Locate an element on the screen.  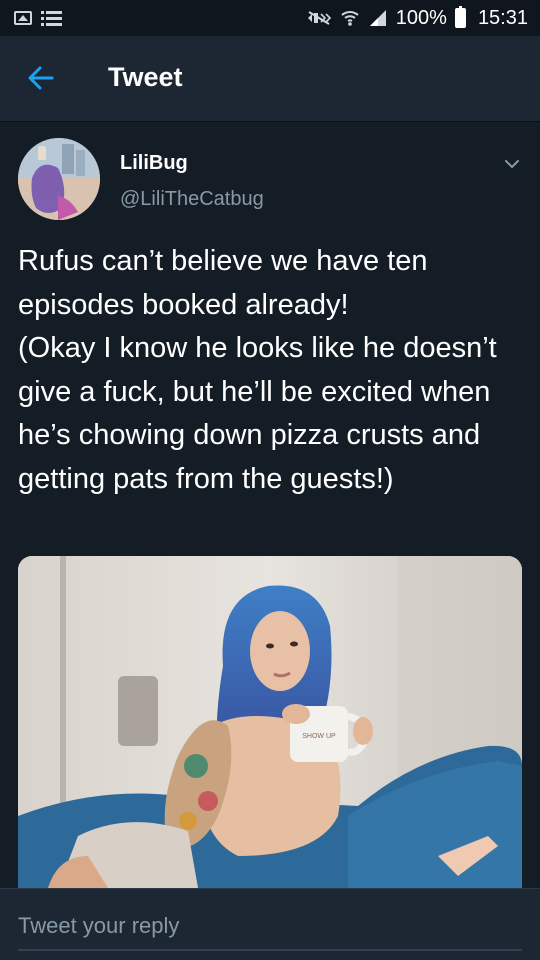
page-title: Tweet is located at coordinates (145, 77).